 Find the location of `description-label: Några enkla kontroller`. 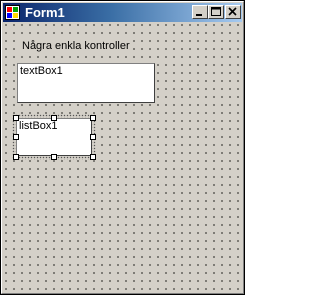

description-label: Några enkla kontroller is located at coordinates (76, 46).